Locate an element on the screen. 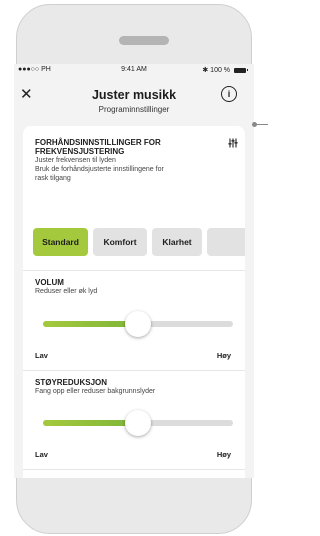 This screenshot has width=320, height=536. noise-max-label: Høy is located at coordinates (223, 454).